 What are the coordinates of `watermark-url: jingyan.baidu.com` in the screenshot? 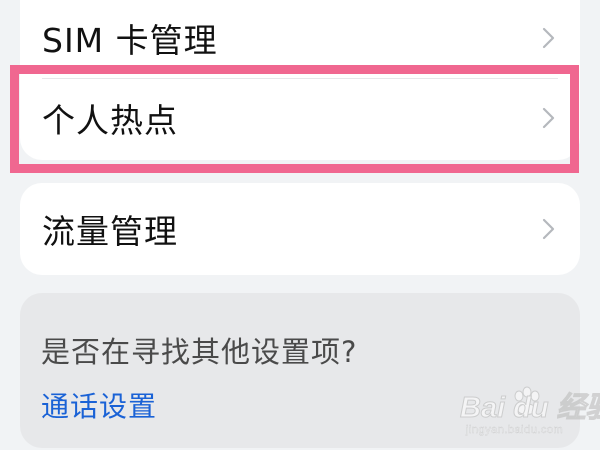 It's located at (515, 430).